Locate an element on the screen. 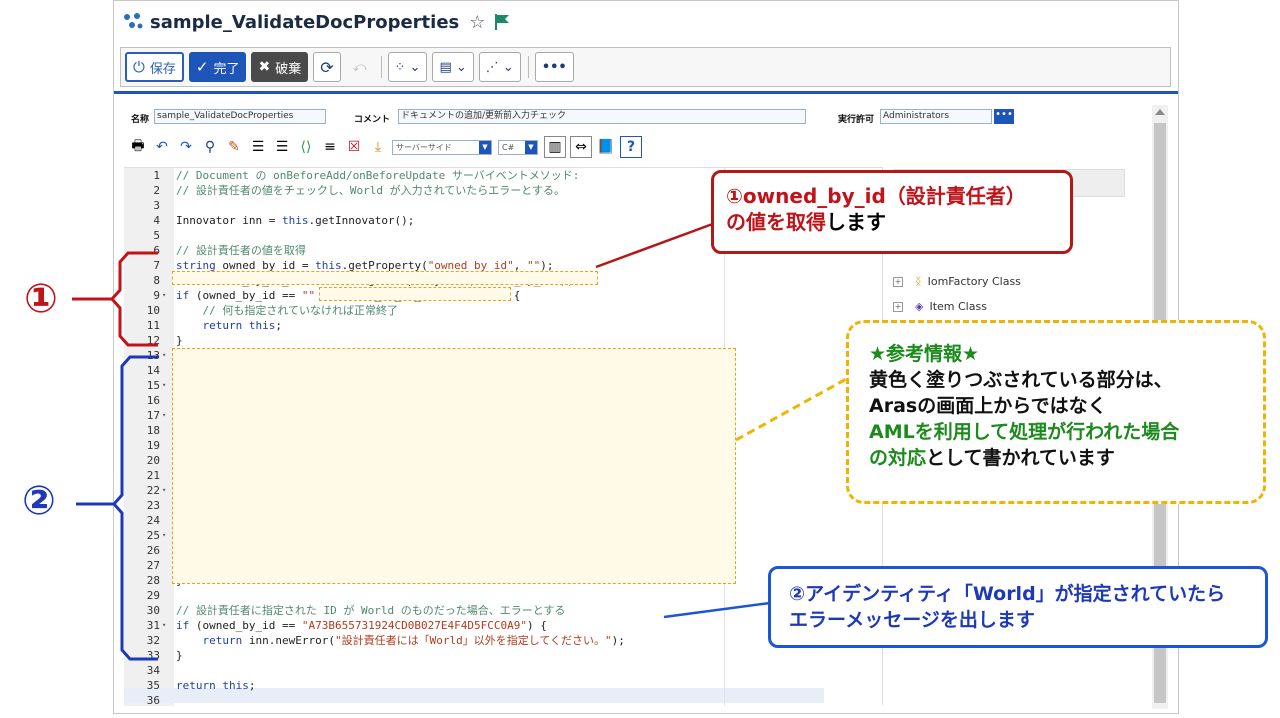 This screenshot has width=1280, height=718. code-line: 36 is located at coordinates (503, 700).